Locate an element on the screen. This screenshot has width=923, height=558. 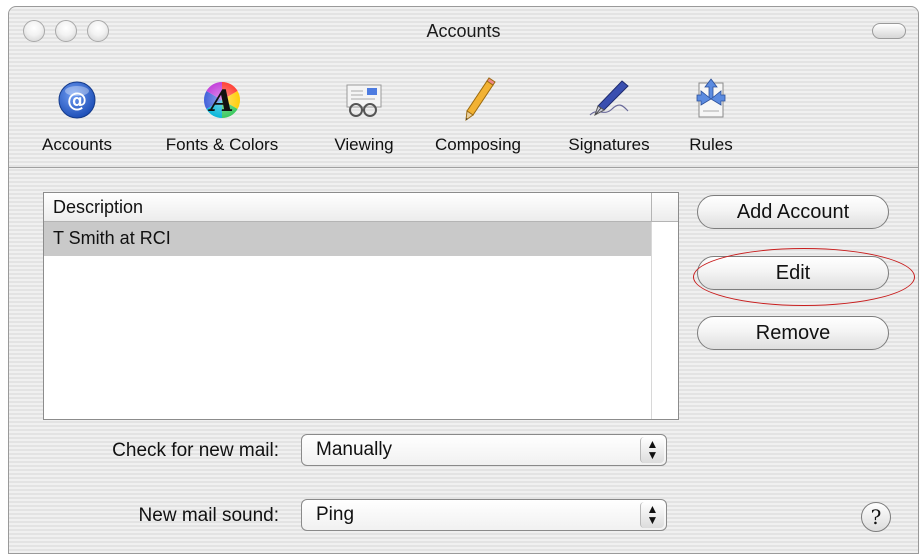
column-header-end is located at coordinates (664, 207).